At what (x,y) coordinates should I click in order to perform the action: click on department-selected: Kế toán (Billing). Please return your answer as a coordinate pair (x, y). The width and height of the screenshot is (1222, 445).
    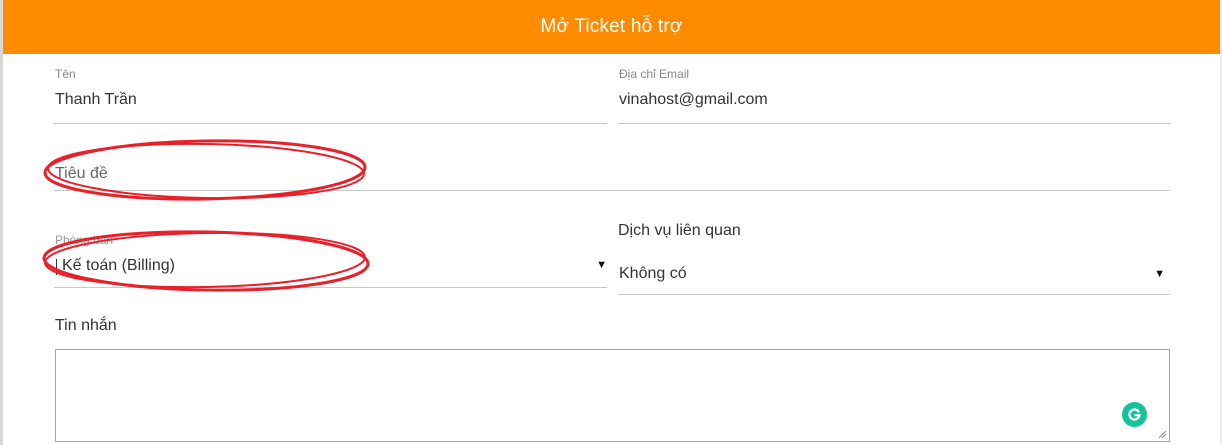
    Looking at the image, I should click on (118, 266).